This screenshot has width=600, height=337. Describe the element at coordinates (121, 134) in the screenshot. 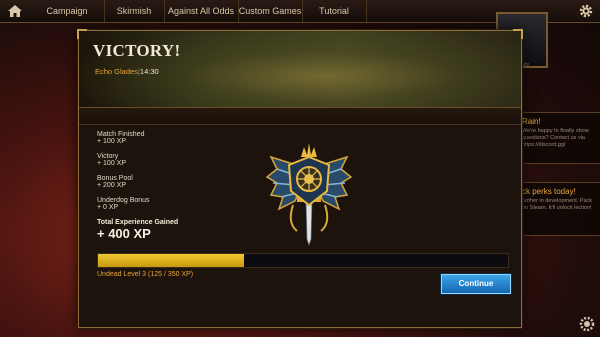

I see `reward-label: Match Finished` at that location.